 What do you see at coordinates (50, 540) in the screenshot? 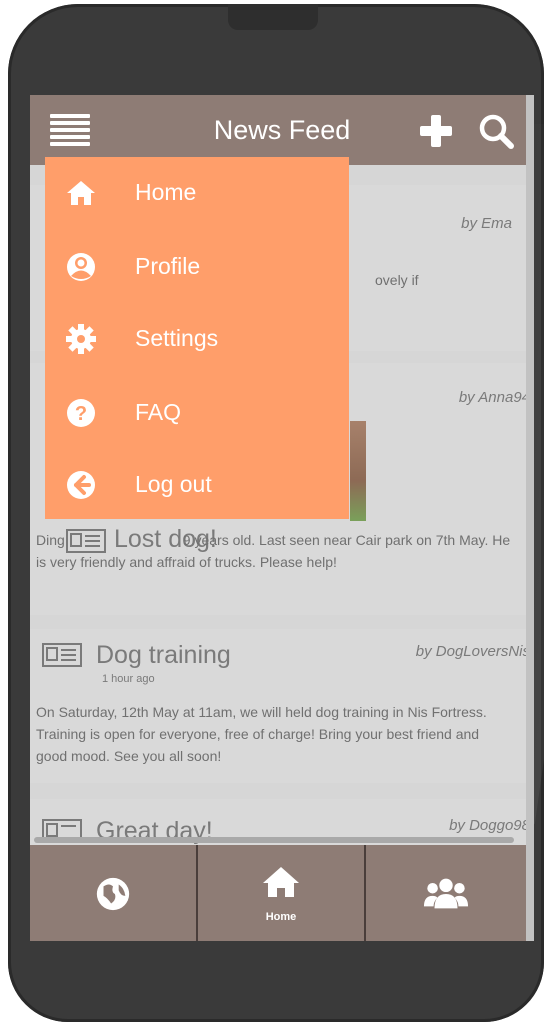
I see `post-body-prefix: Ding` at bounding box center [50, 540].